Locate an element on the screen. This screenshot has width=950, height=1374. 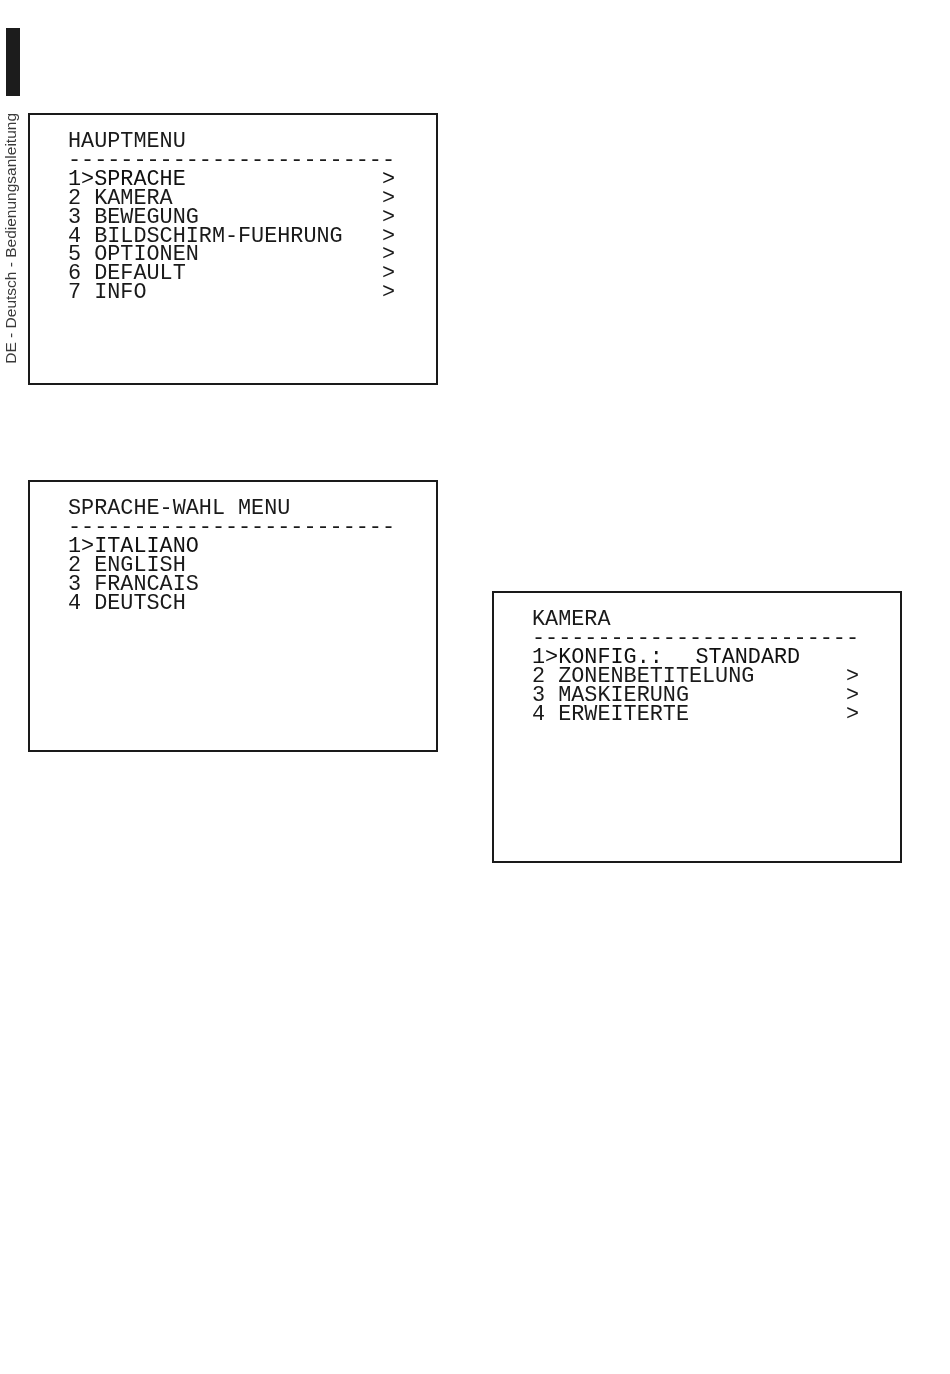
menu-item: 1>KONFIG.: STANDARD is located at coordinates (695, 658).